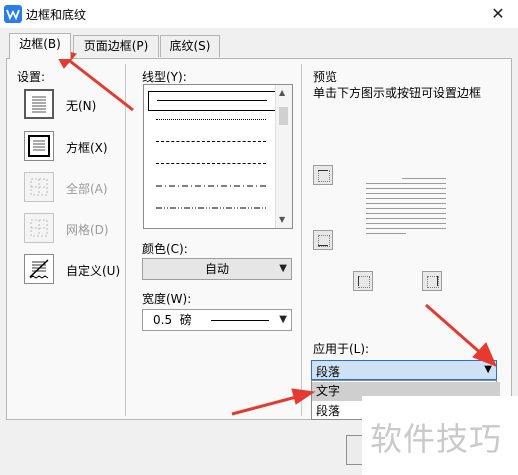 Image resolution: width=518 pixels, height=475 pixels. I want to click on setting-box-button, so click(39, 146).